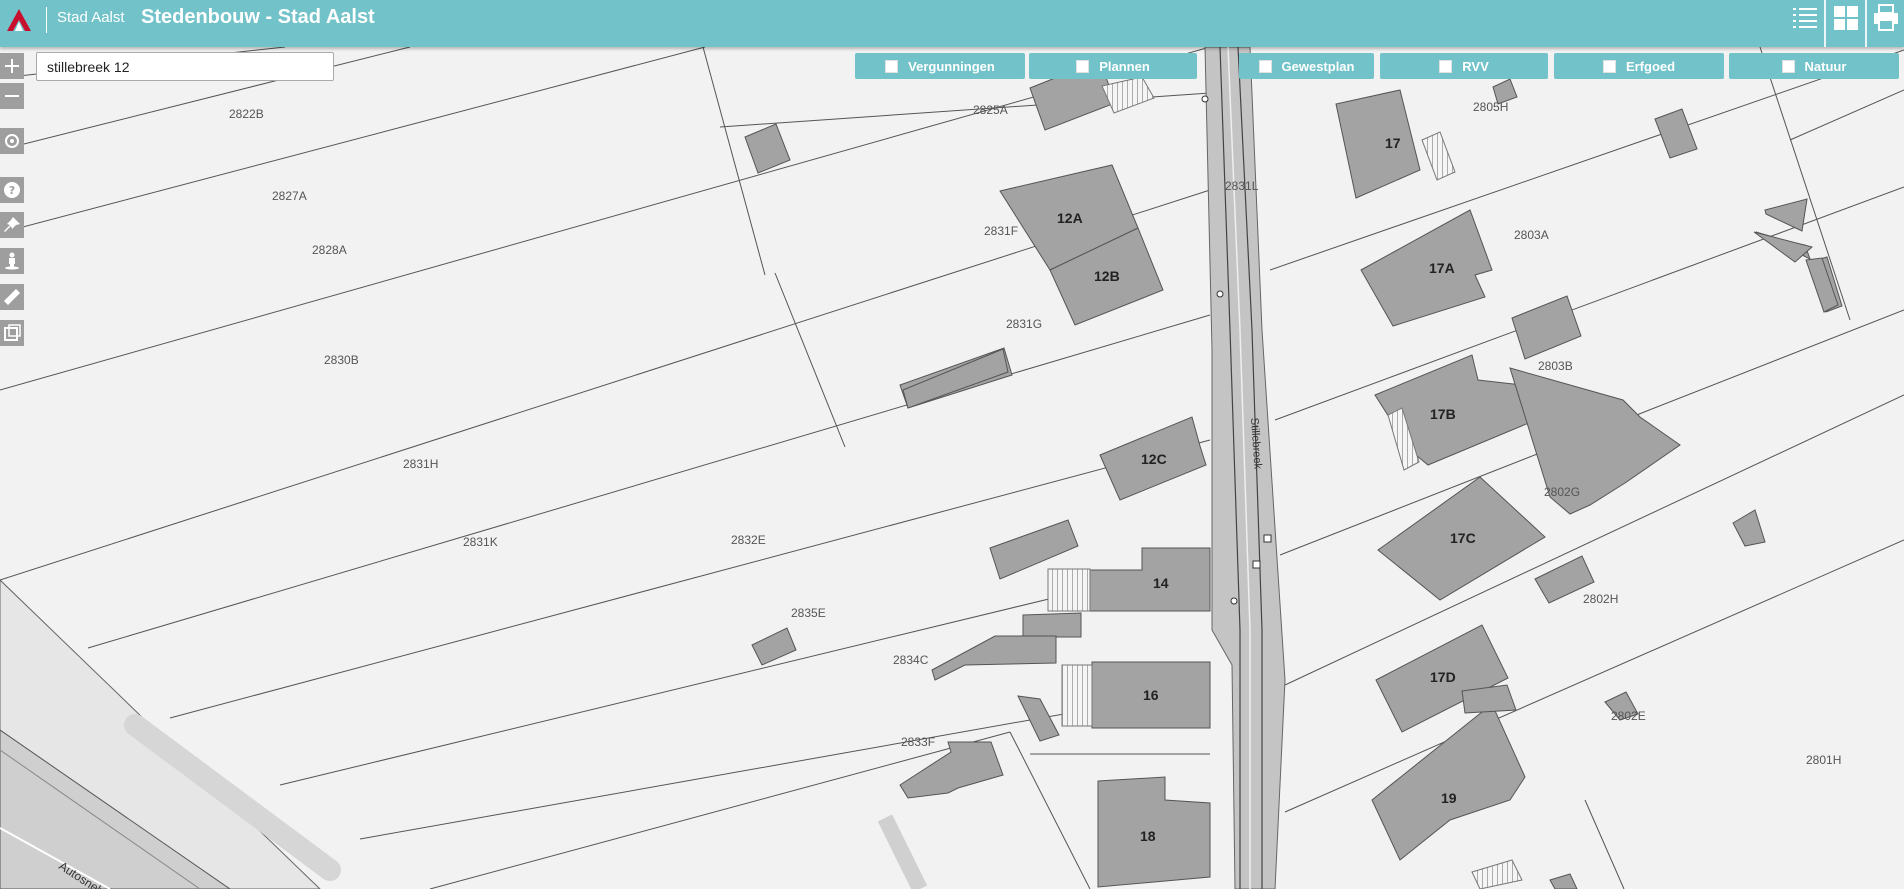 The width and height of the screenshot is (1904, 889). What do you see at coordinates (1151, 695) in the screenshot?
I see `house-number-4: 16` at bounding box center [1151, 695].